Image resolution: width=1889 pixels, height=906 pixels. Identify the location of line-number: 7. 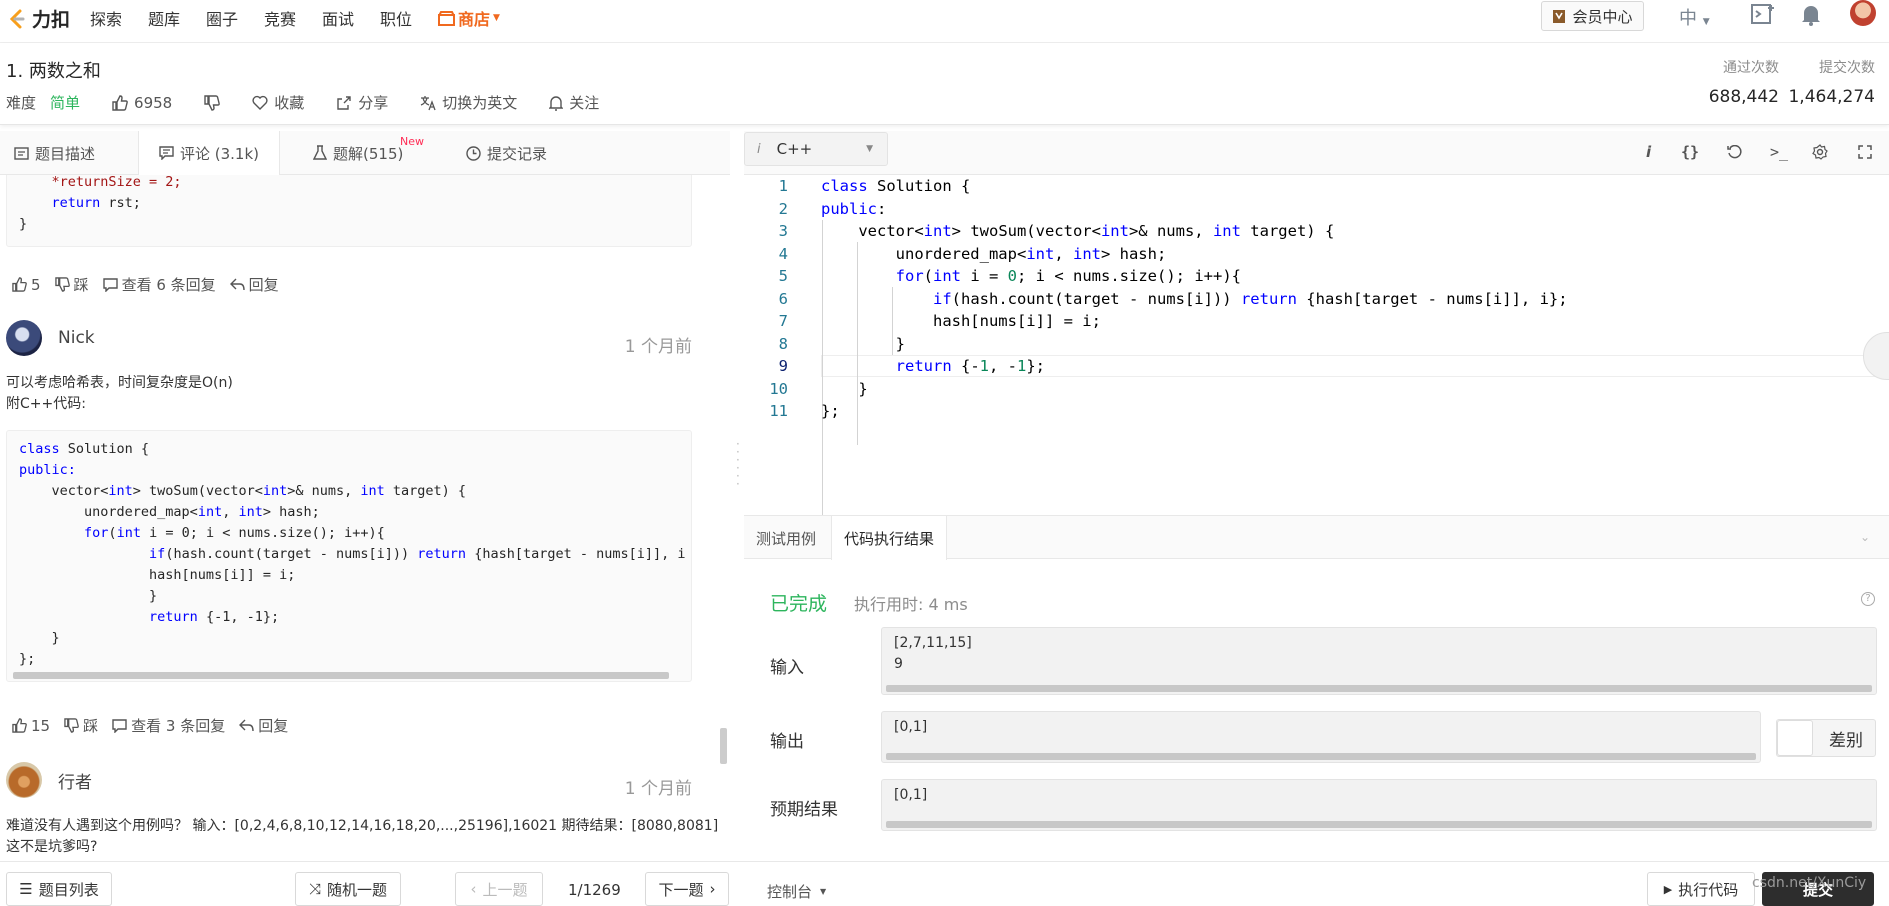
(783, 321).